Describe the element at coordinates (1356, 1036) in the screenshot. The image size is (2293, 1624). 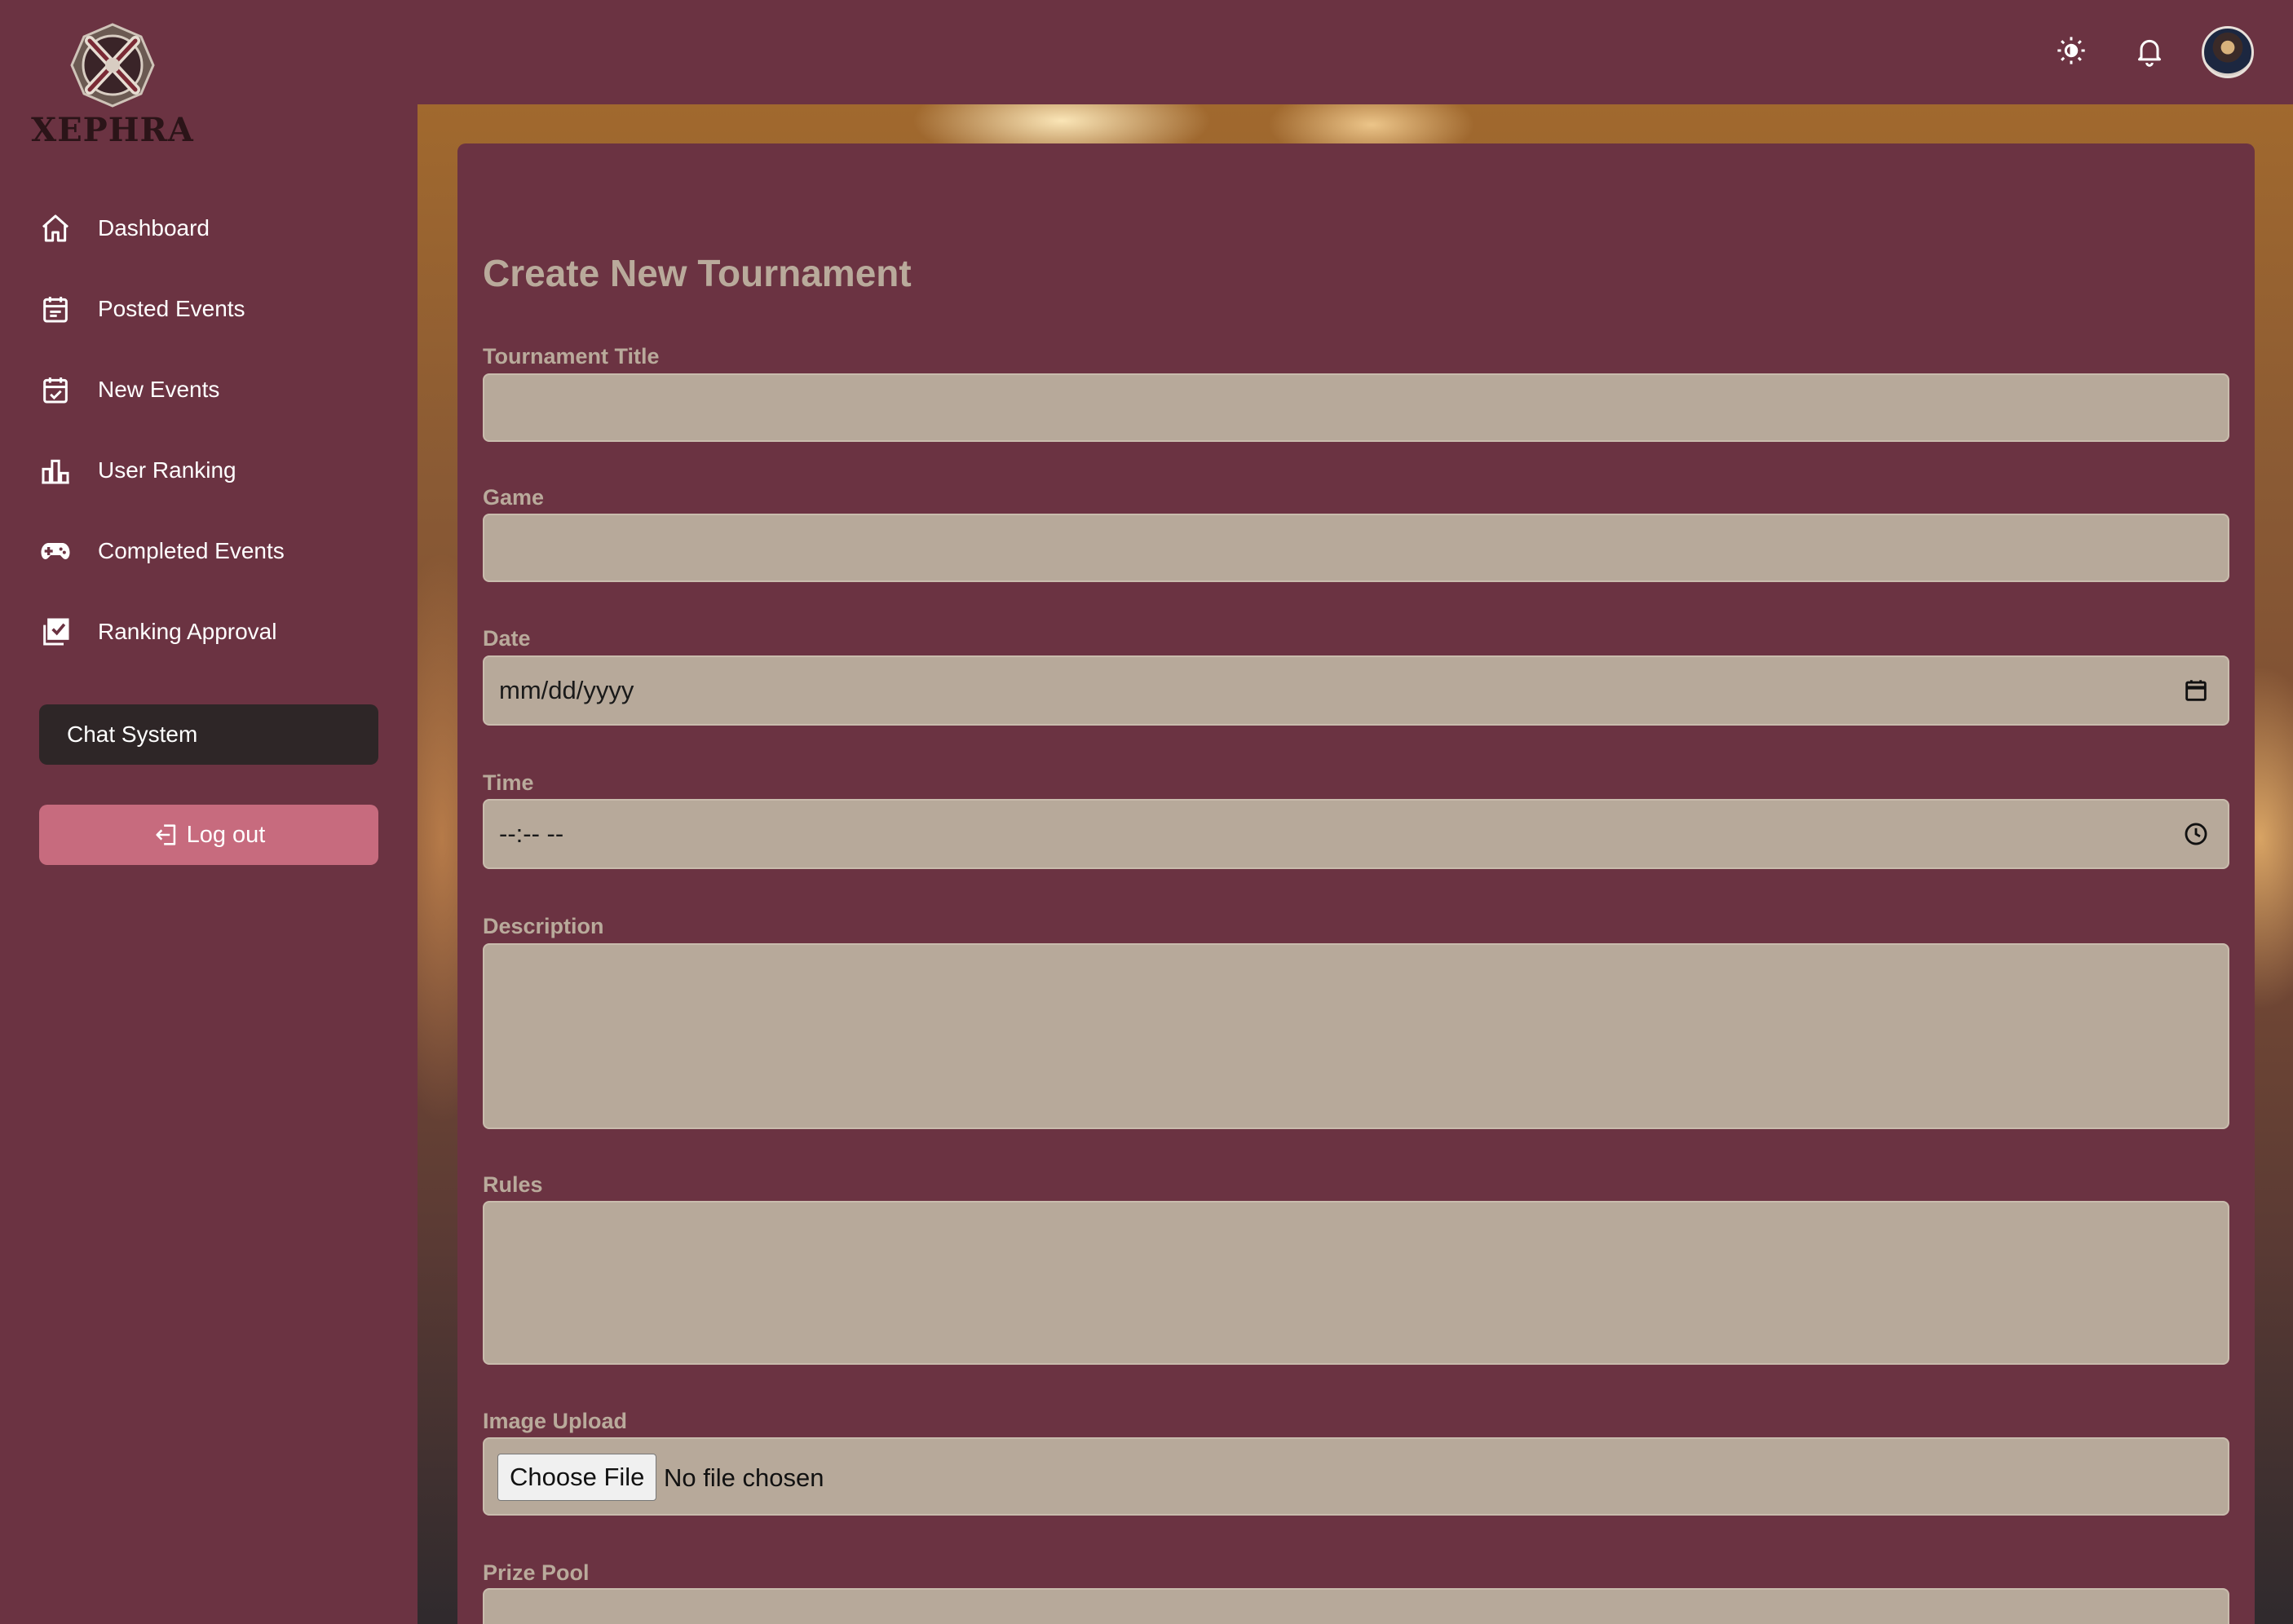
I see `description-textarea` at that location.